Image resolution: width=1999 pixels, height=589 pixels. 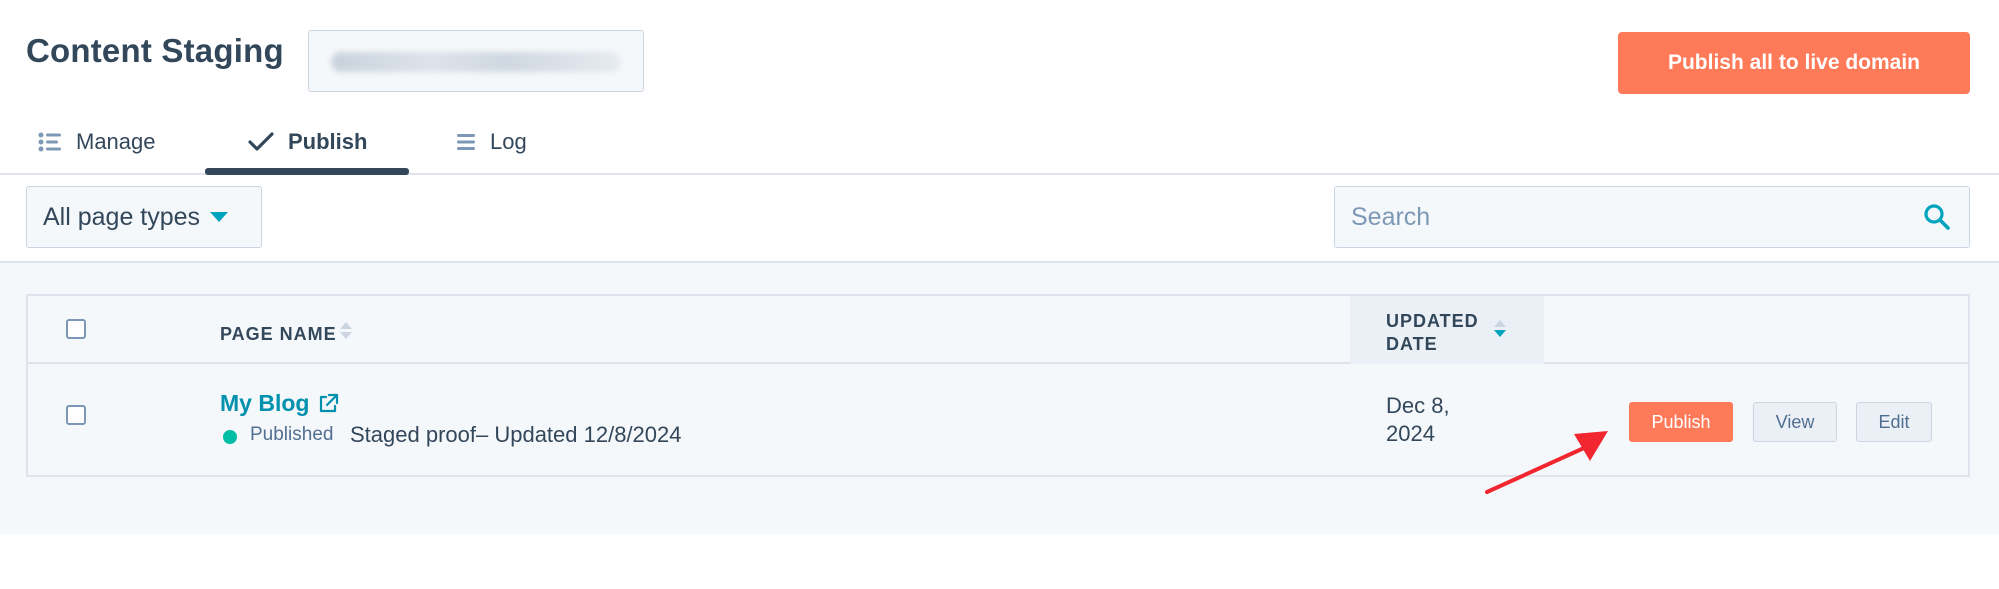 I want to click on blurred-domain-value, so click(x=476, y=62).